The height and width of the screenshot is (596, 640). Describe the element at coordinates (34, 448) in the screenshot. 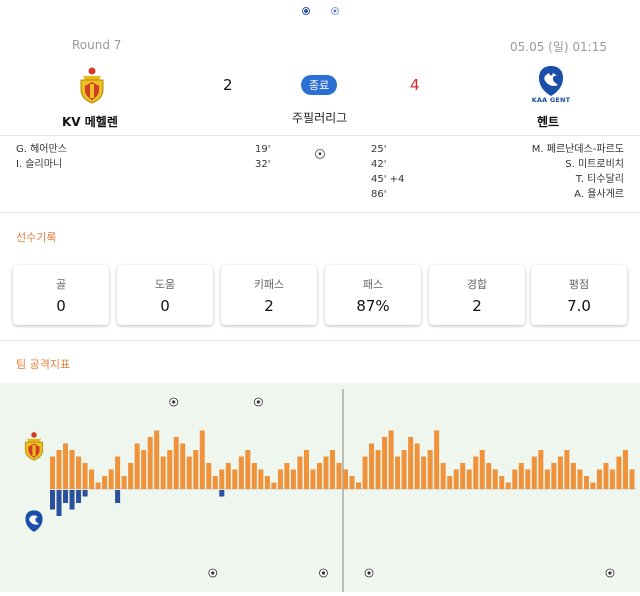

I see `mechelen-crest-icon` at that location.